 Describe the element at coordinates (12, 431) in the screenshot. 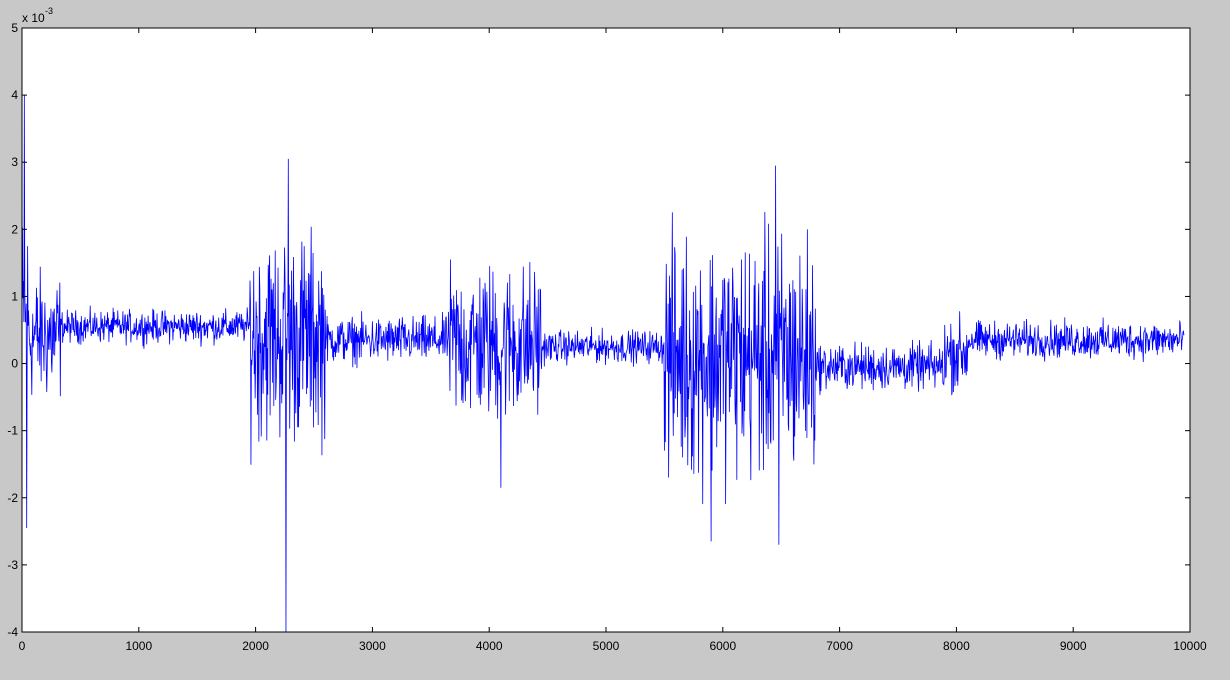

I see `y-tick-label: -1` at that location.